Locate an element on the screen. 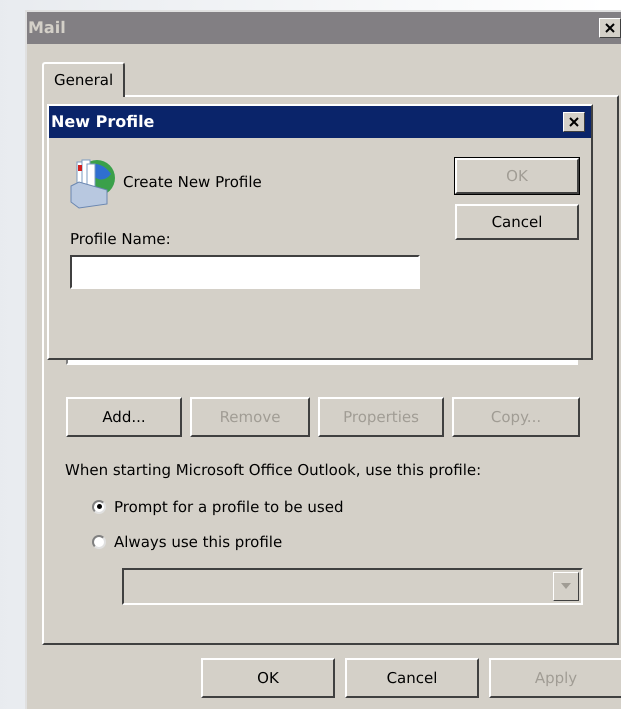 This screenshot has height=709, width=621. profile-name-field is located at coordinates (245, 271).